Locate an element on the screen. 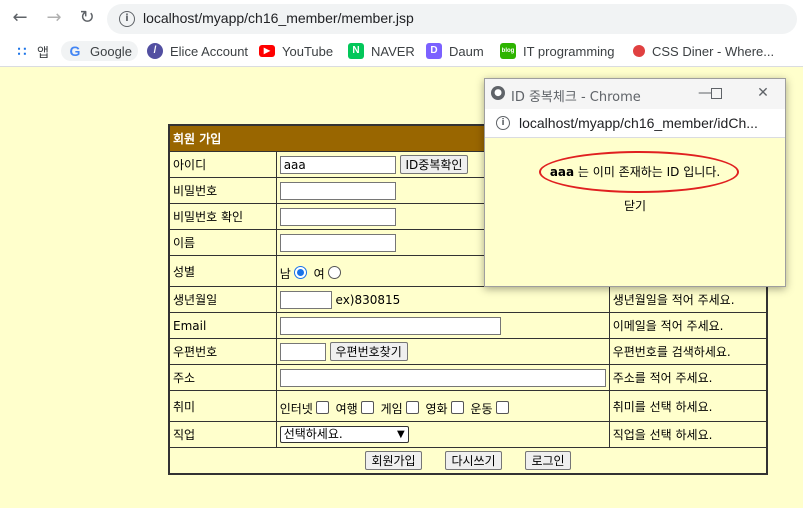 This screenshot has width=803, height=508. gender-male-radio is located at coordinates (300, 272).